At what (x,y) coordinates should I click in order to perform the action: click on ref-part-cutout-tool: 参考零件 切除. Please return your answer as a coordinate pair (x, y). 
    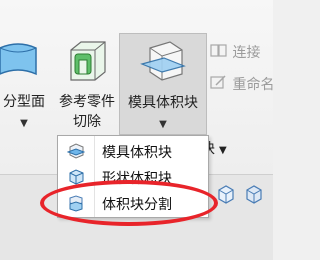
    Looking at the image, I should click on (87, 84).